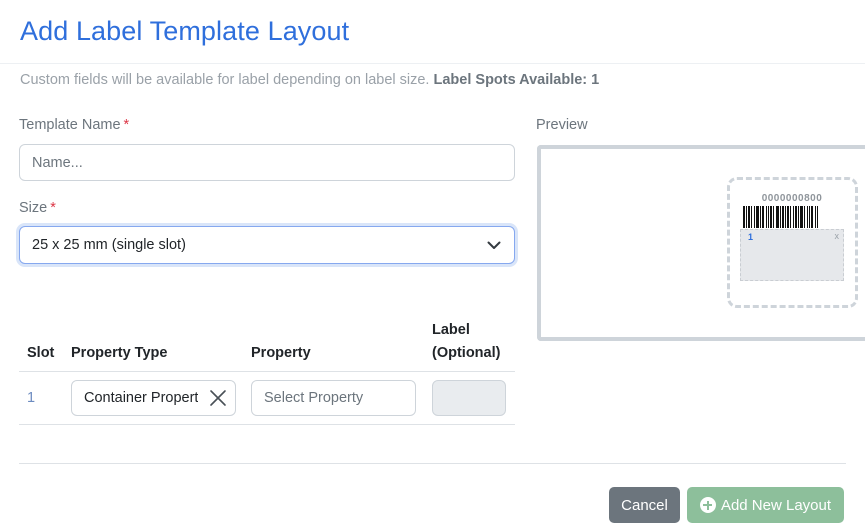 The height and width of the screenshot is (532, 865). Describe the element at coordinates (751, 237) in the screenshot. I see `preview-slot-number: 1` at that location.